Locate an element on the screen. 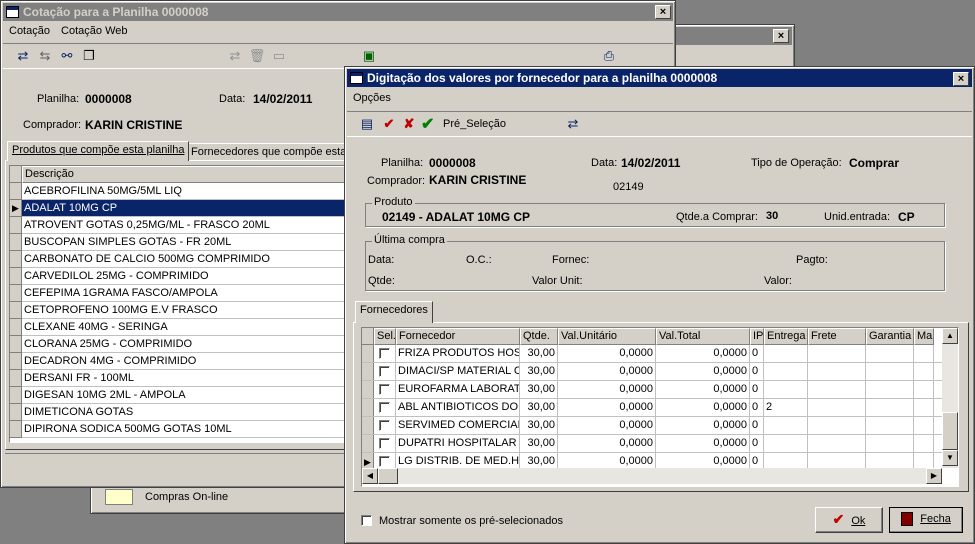 This screenshot has height=544, width=975. menu-cotacao: Cotação is located at coordinates (29, 31).